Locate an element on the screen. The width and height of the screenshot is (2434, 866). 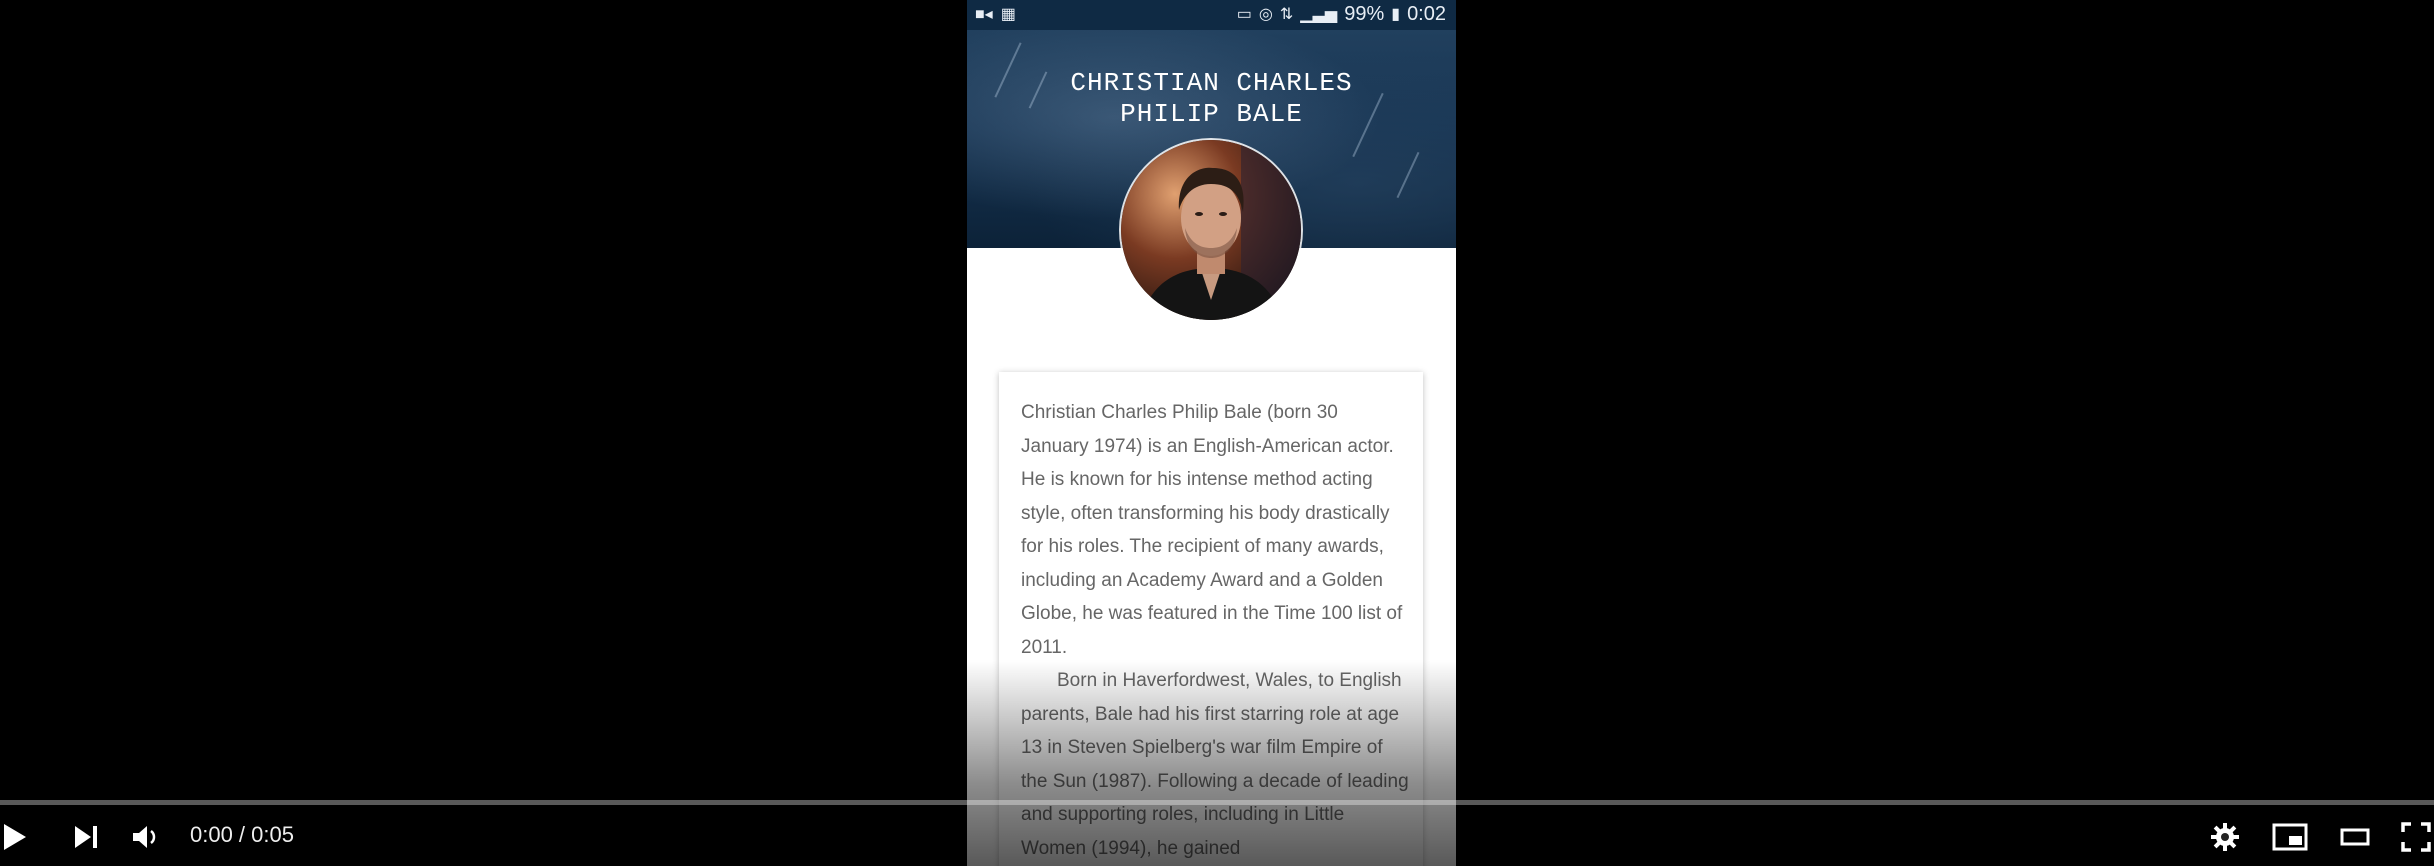
progress-bar is located at coordinates (1217, 802).